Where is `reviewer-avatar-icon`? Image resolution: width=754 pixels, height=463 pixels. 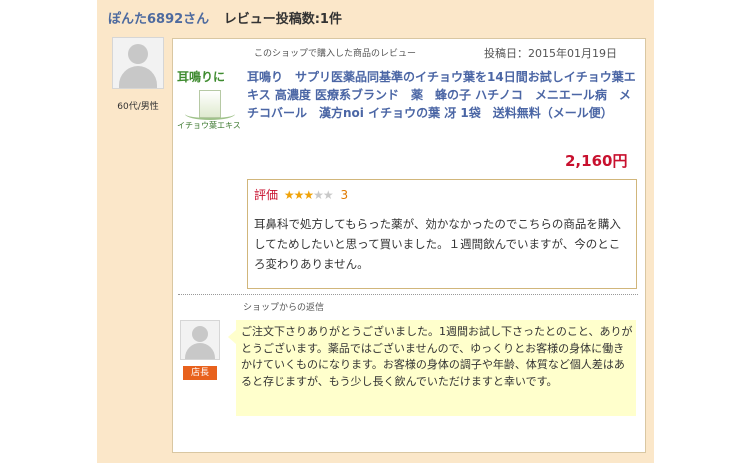 reviewer-avatar-icon is located at coordinates (138, 63).